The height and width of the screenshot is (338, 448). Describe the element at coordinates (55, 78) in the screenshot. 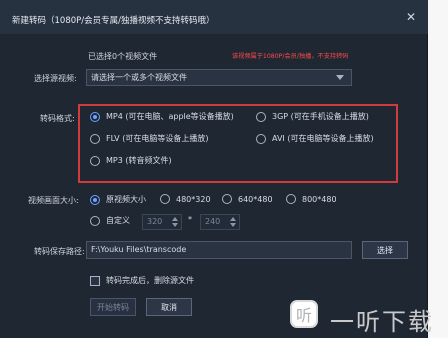

I see `source-video-label: 选择源视频:` at that location.